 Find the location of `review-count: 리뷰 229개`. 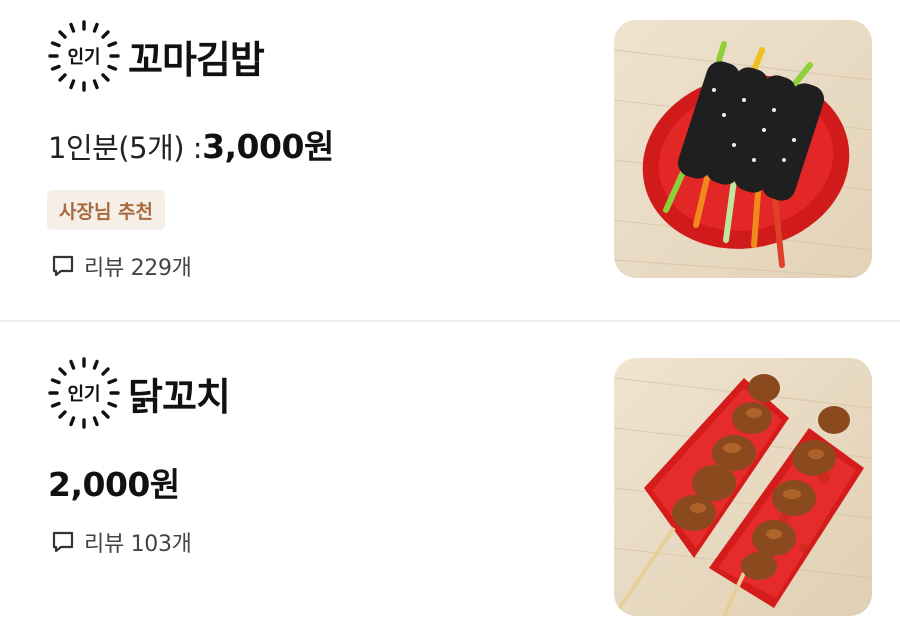

review-count: 리뷰 229개 is located at coordinates (121, 266).